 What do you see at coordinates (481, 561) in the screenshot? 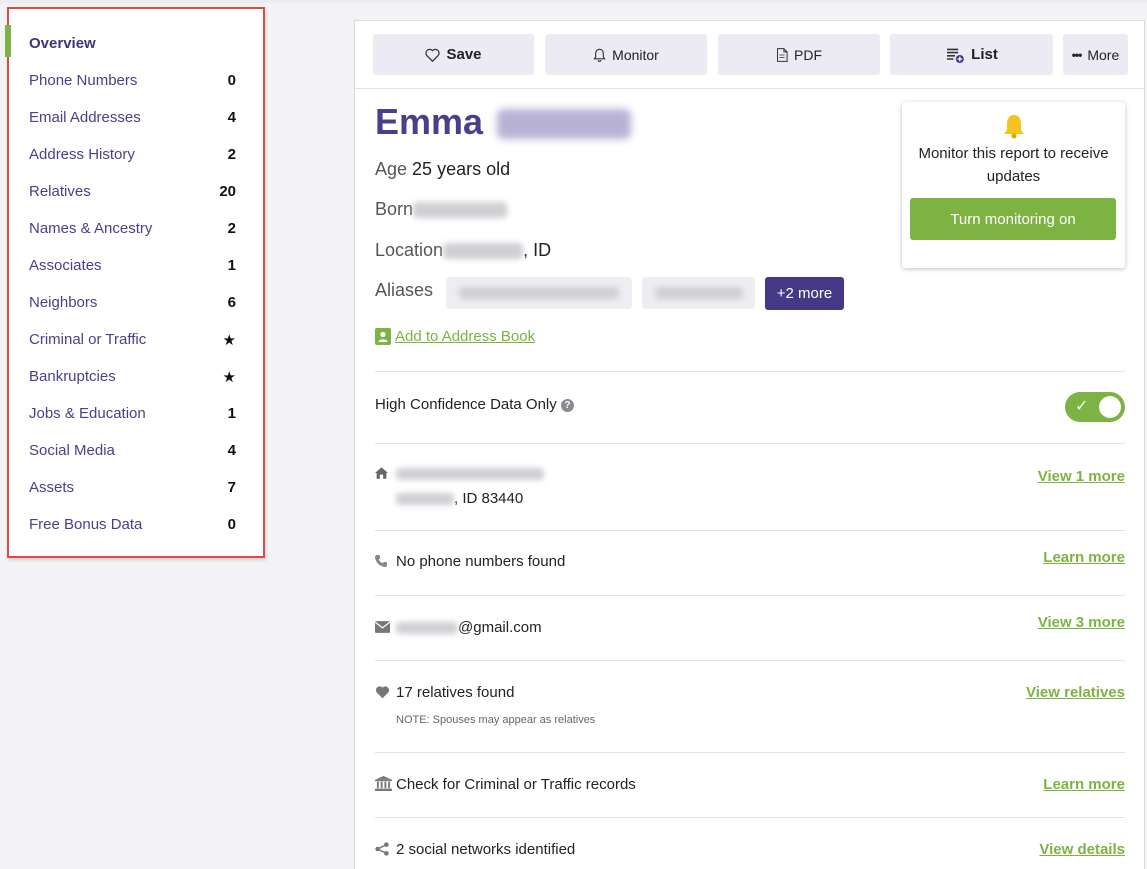
I see `no-phone-text: No phone numbers found` at bounding box center [481, 561].